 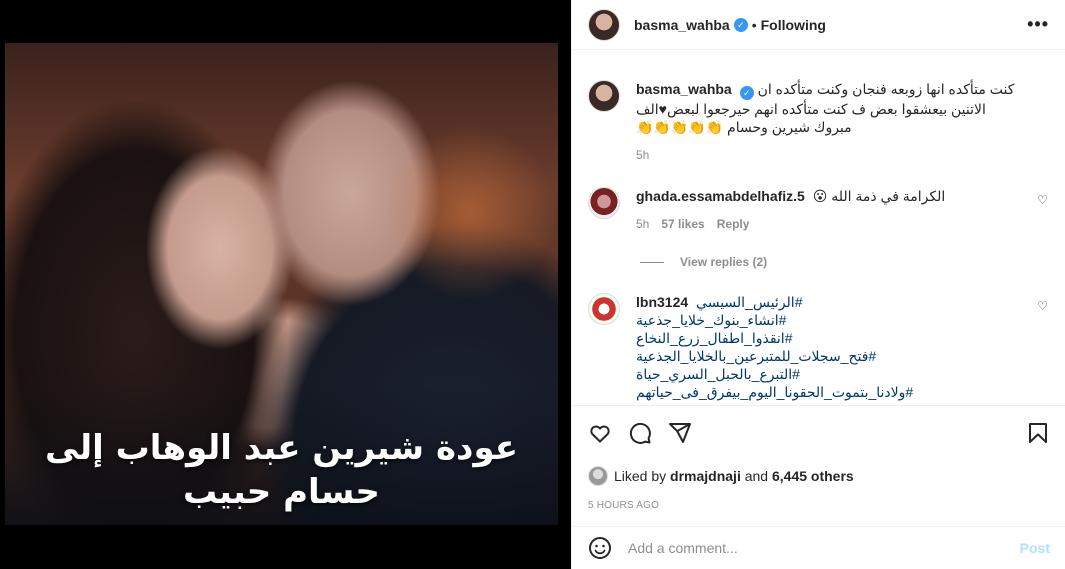 What do you see at coordinates (604, 96) in the screenshot?
I see `caption-avatar` at bounding box center [604, 96].